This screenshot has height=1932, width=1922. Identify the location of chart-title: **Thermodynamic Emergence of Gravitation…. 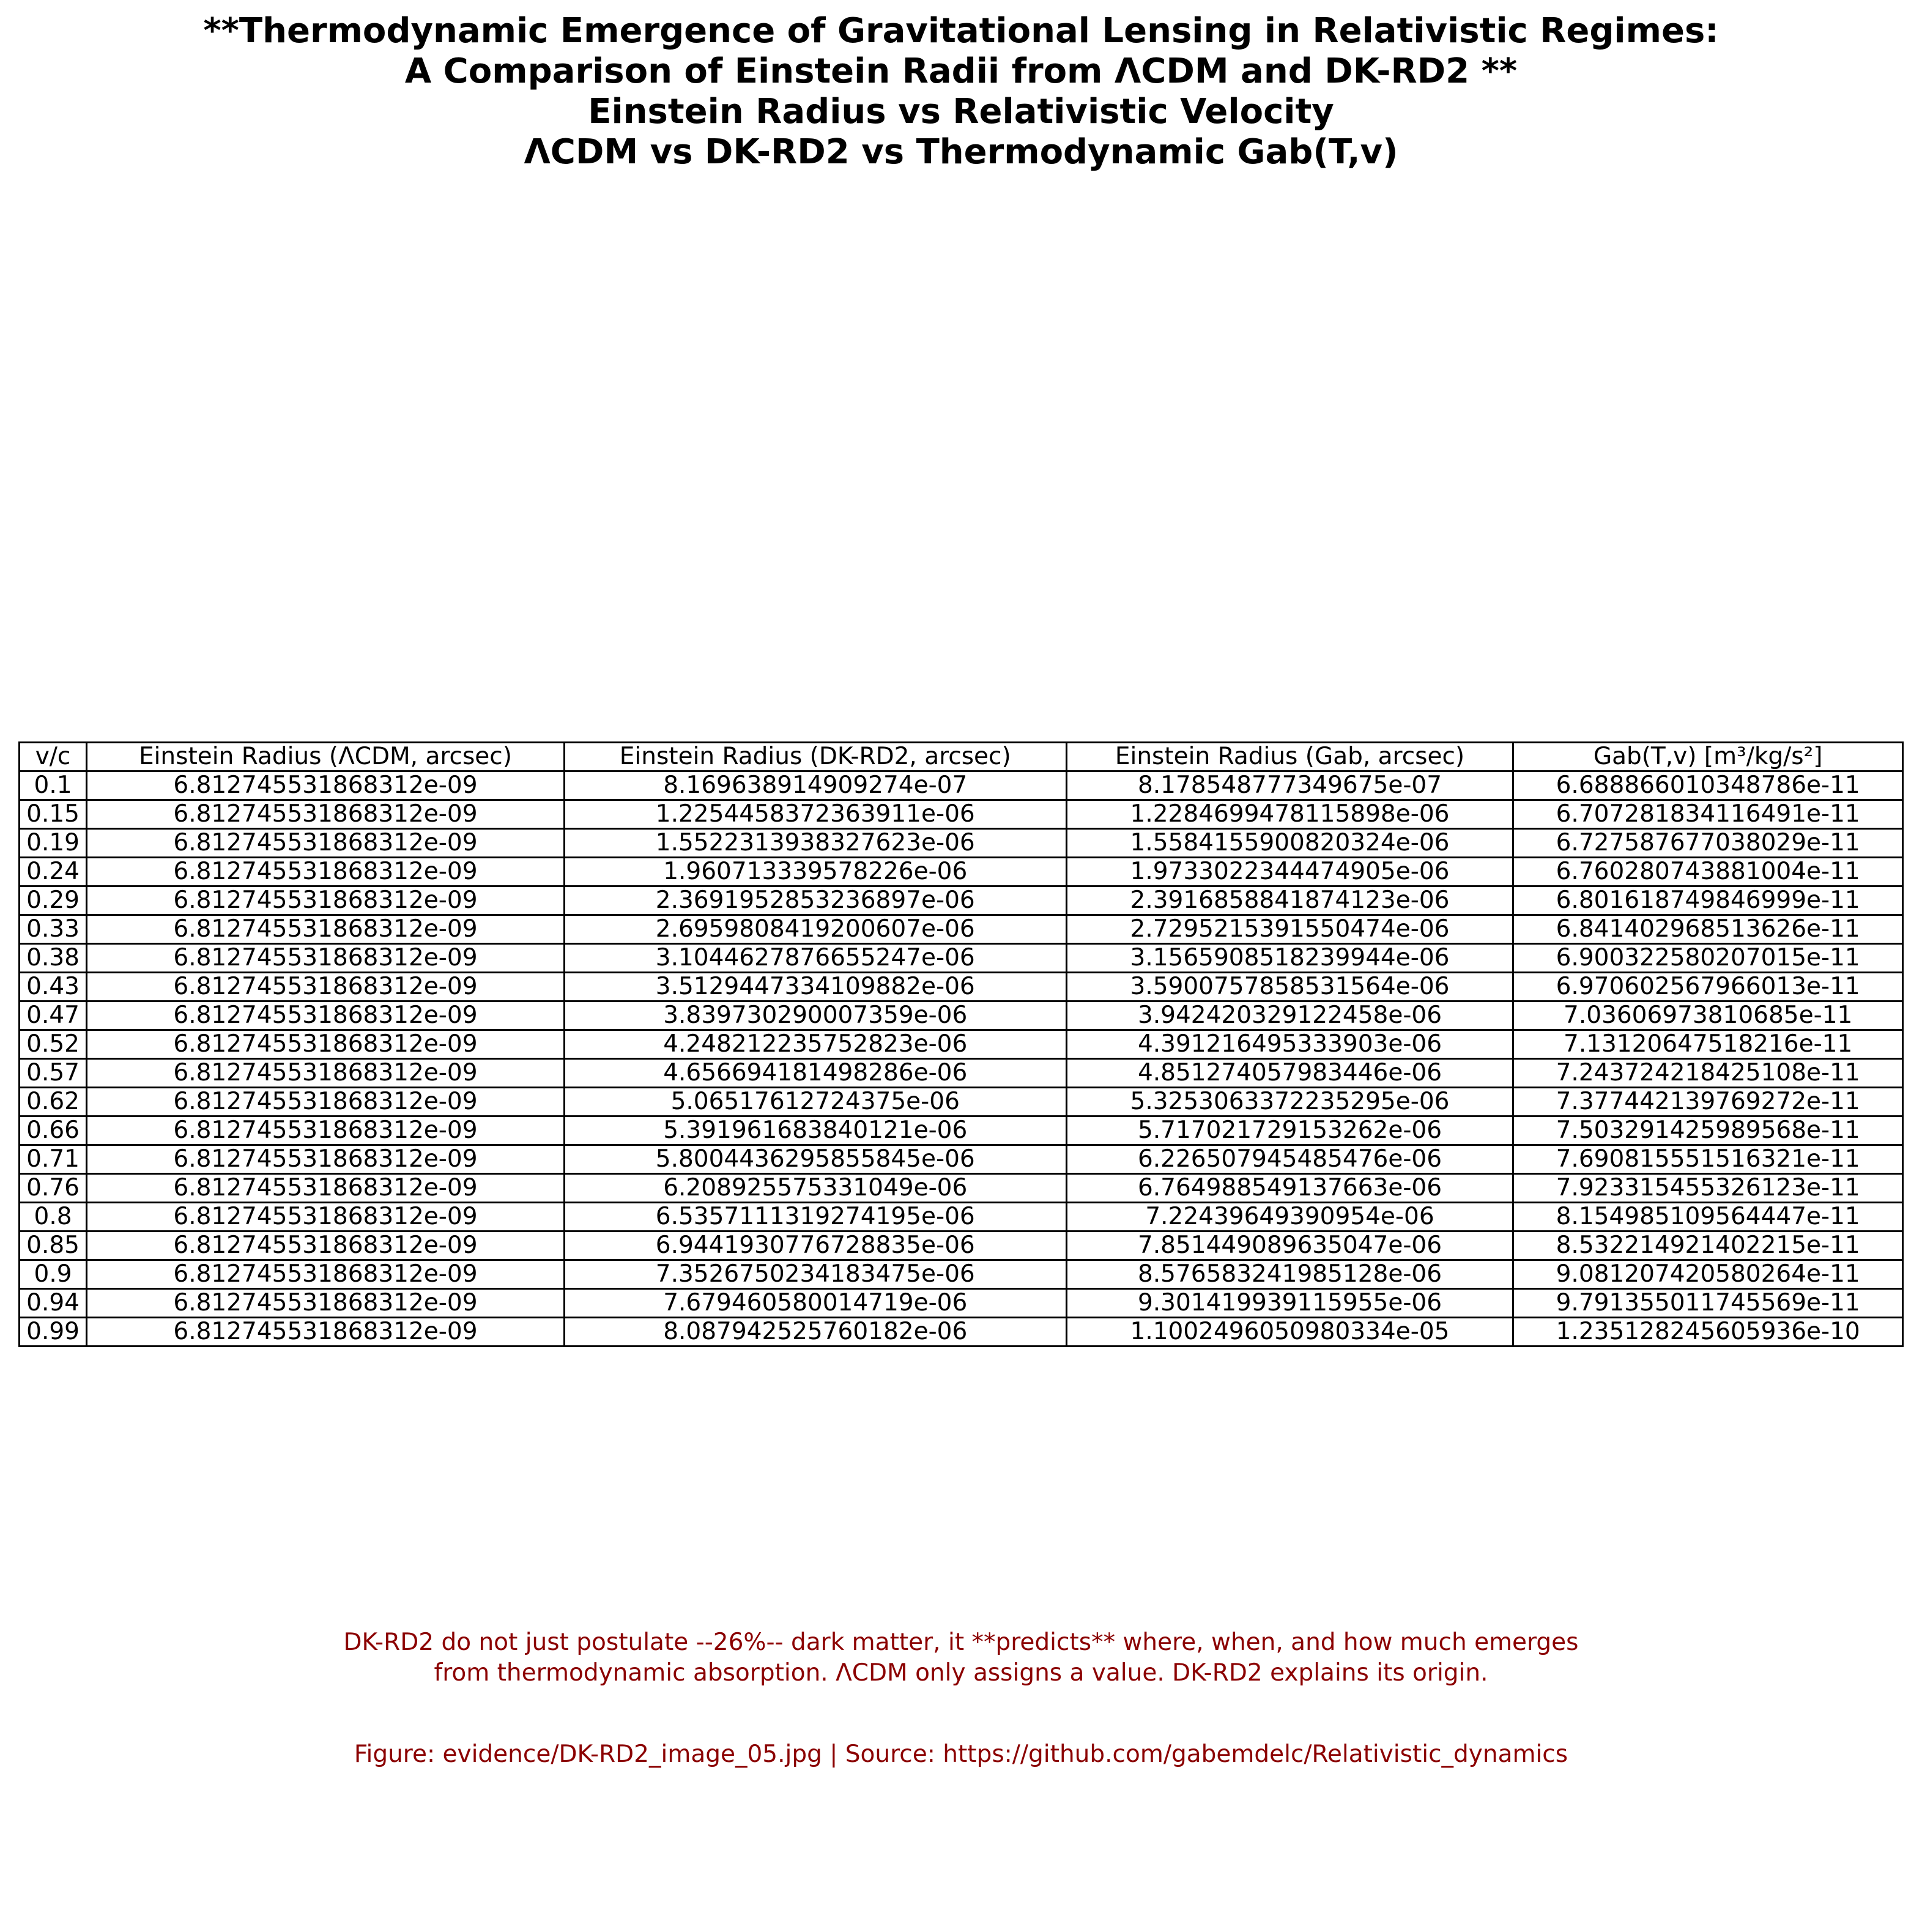
(961, 92).